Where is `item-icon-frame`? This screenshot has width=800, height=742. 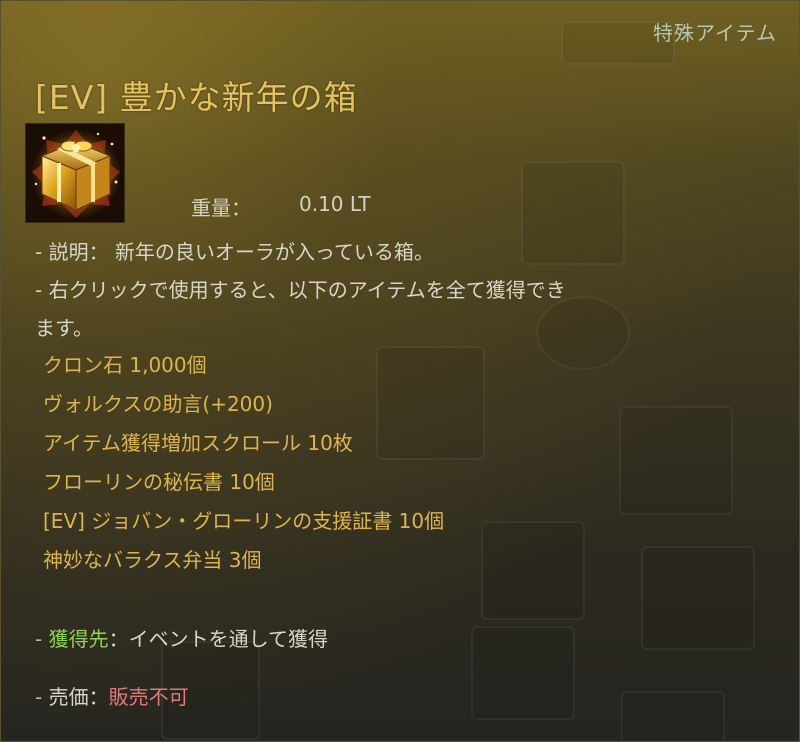
item-icon-frame is located at coordinates (75, 173).